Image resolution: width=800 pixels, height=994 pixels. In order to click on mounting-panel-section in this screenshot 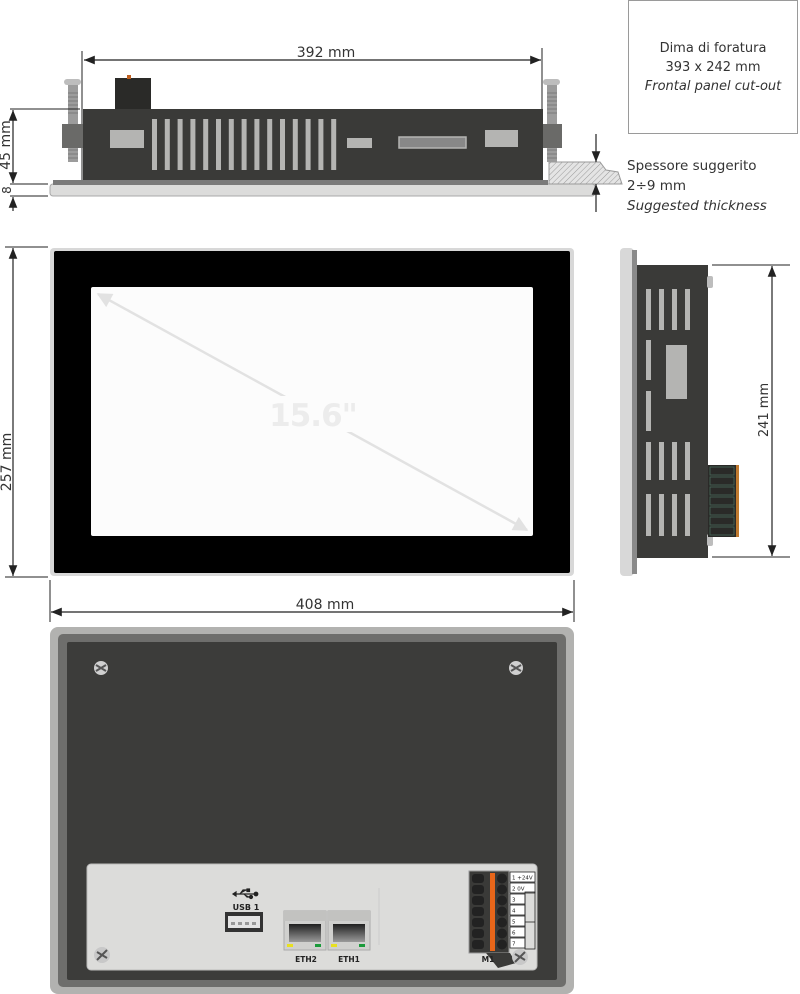, I will do `click(585, 173)`.